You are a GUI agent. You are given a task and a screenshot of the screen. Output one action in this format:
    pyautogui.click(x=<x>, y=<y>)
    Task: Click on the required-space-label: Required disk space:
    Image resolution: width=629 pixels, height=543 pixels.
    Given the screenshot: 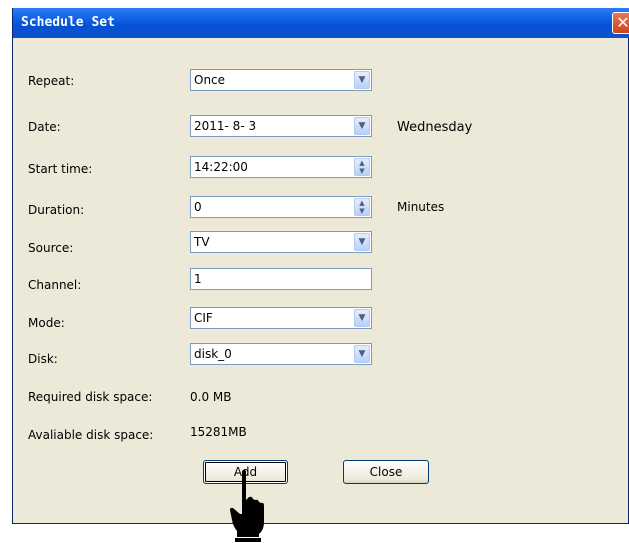 What is the action you would take?
    pyautogui.click(x=90, y=397)
    